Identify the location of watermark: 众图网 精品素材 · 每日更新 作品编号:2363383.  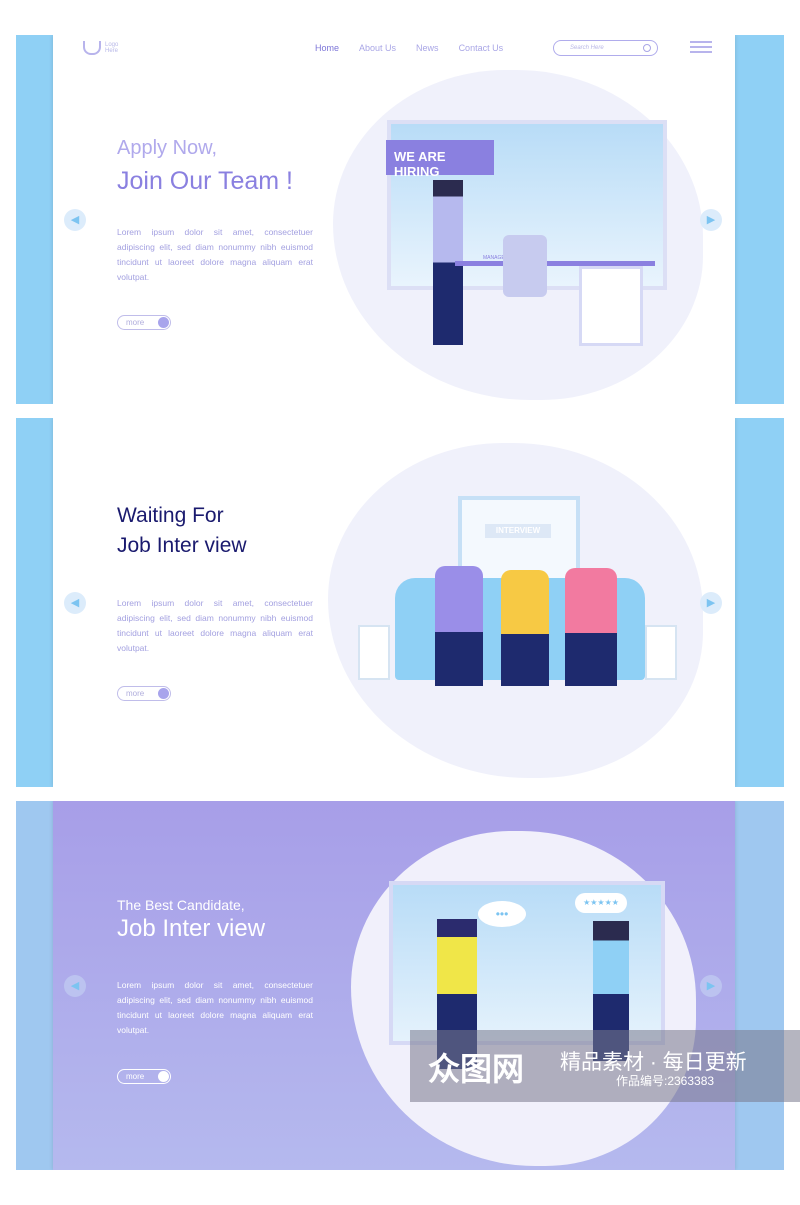
(605, 1066).